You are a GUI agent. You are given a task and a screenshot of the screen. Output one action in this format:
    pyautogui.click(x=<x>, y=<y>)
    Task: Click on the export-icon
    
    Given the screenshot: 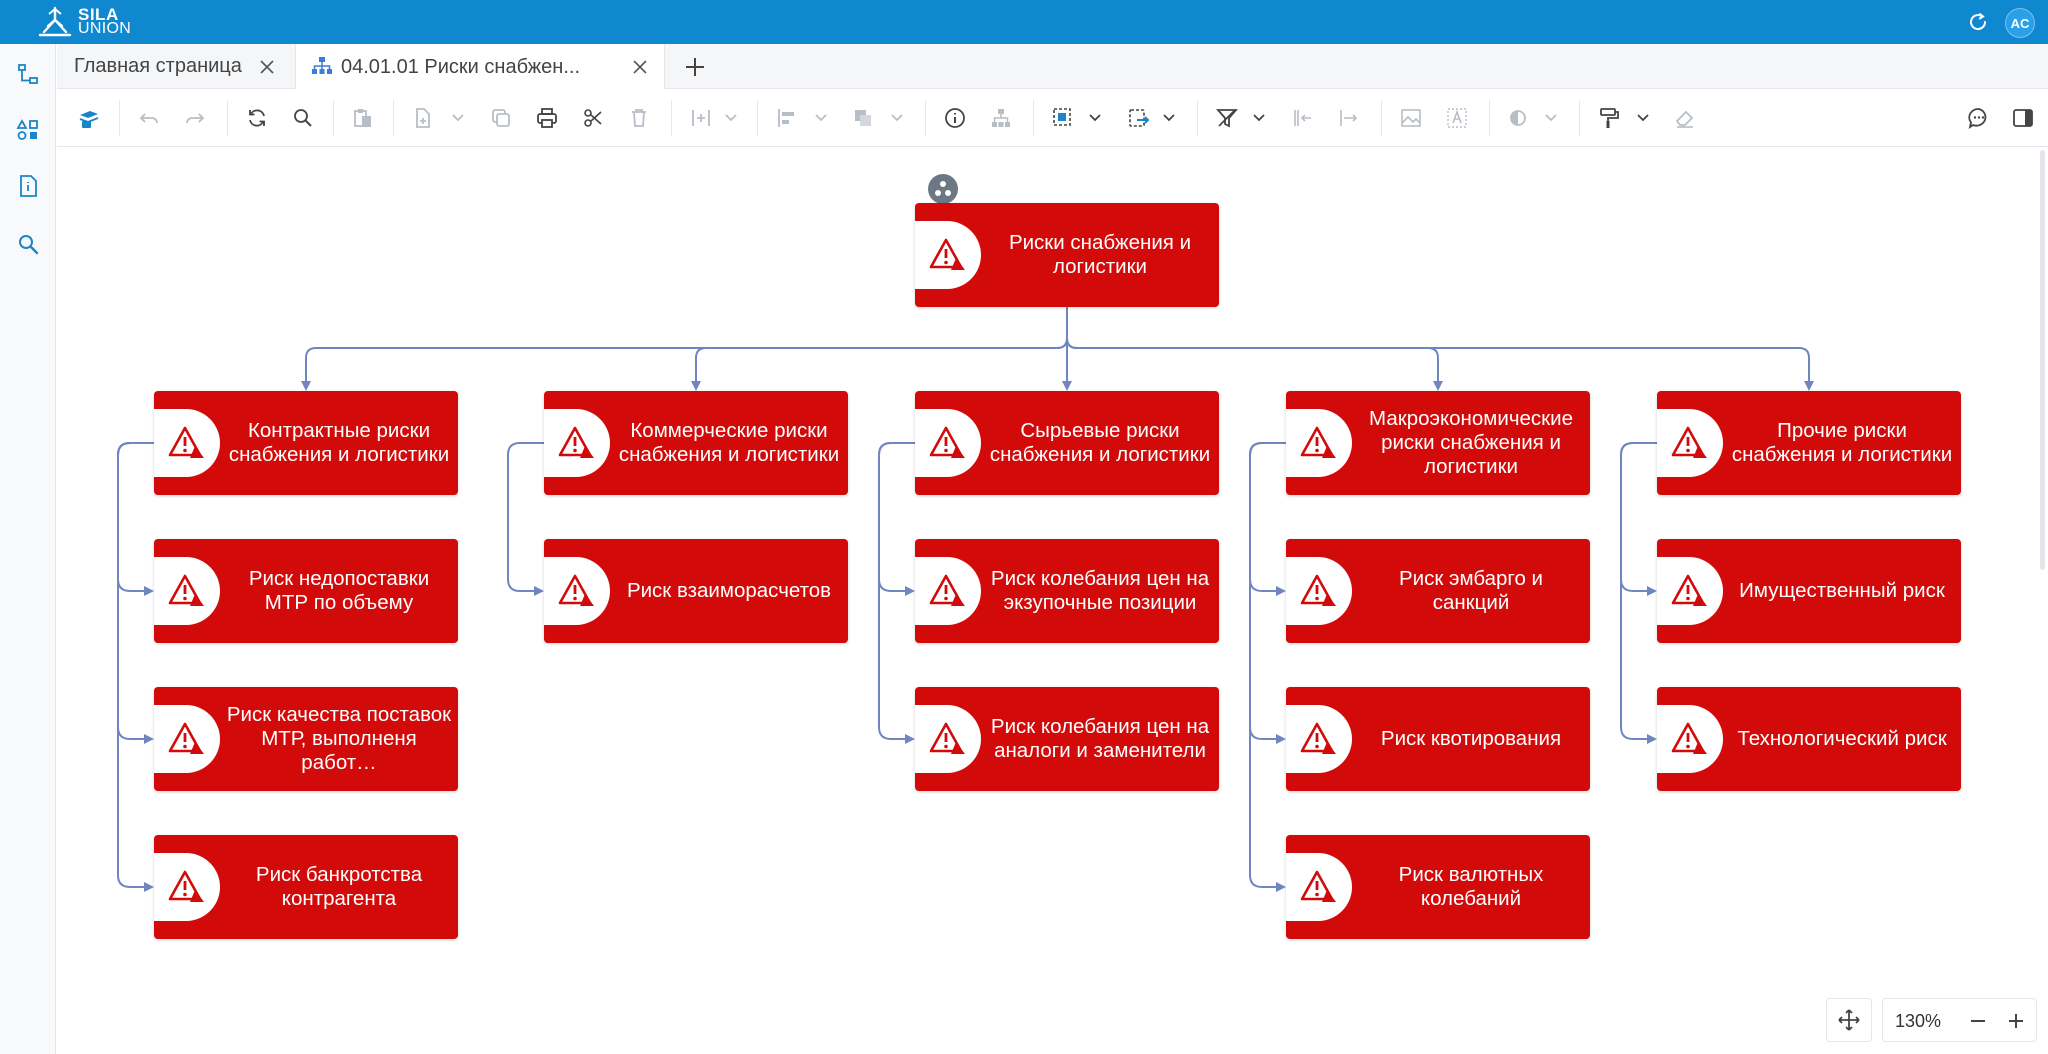 What is the action you would take?
    pyautogui.click(x=1139, y=118)
    